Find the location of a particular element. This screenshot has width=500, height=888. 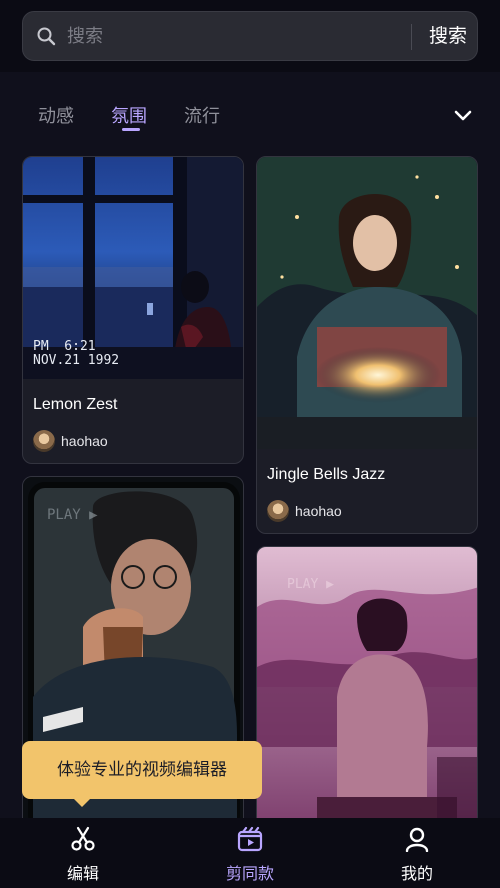

tab-dynamic: 动感 is located at coordinates (56, 115).